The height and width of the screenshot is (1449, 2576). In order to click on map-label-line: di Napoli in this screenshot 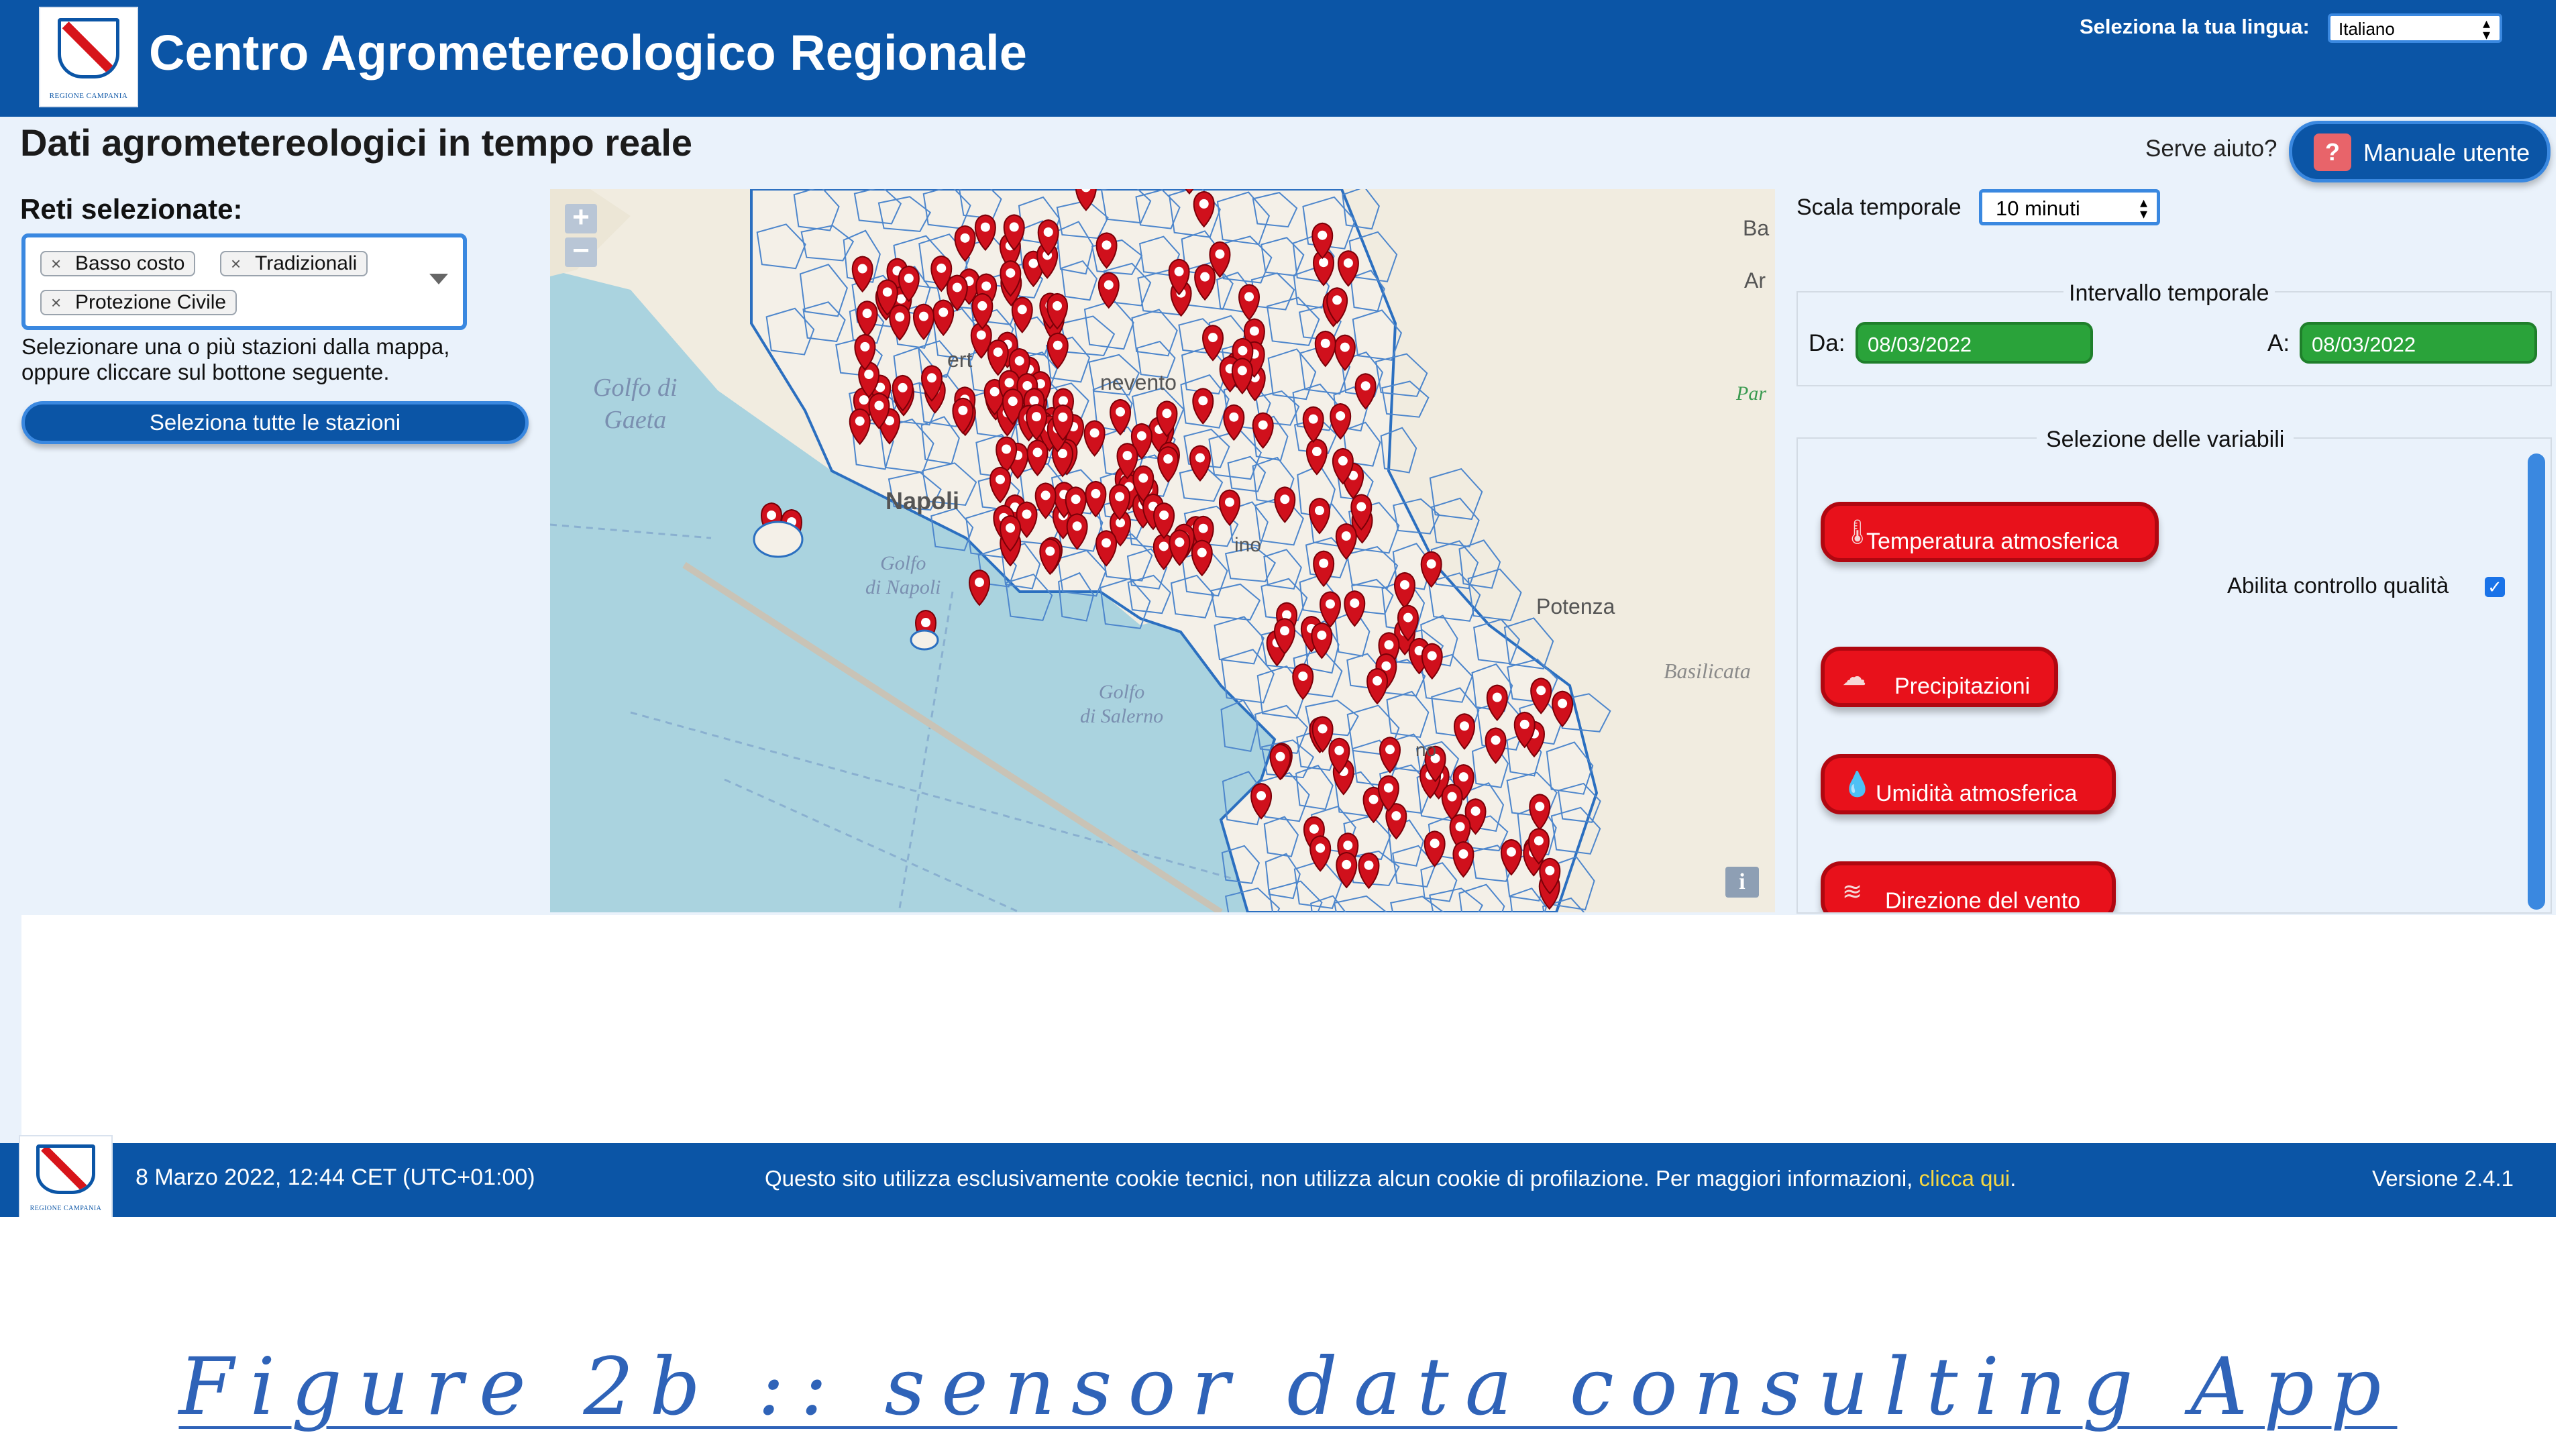, I will do `click(903, 587)`.